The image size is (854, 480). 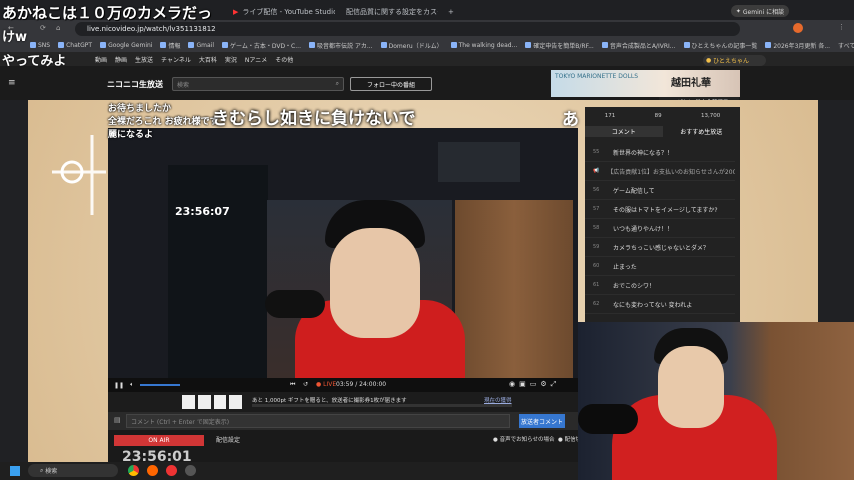 What do you see at coordinates (660, 209) in the screenshot?
I see `comment-row: 57 その服はトマトをイメージしてますか?` at bounding box center [660, 209].